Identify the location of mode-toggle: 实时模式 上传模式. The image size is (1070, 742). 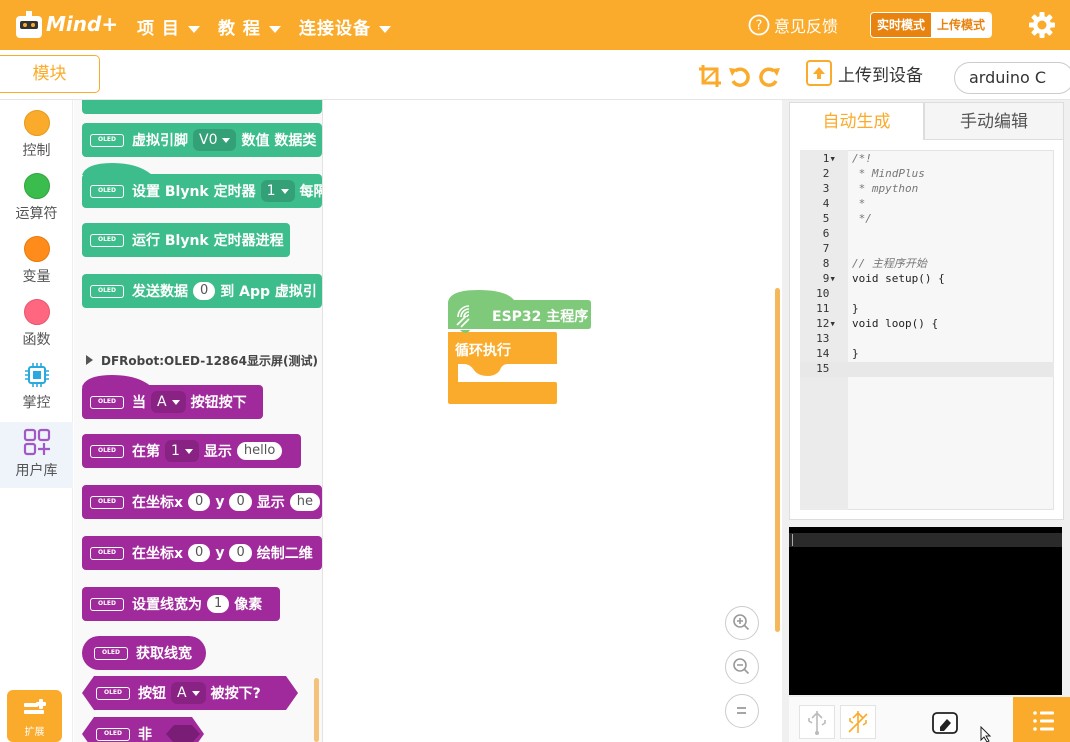
(931, 25).